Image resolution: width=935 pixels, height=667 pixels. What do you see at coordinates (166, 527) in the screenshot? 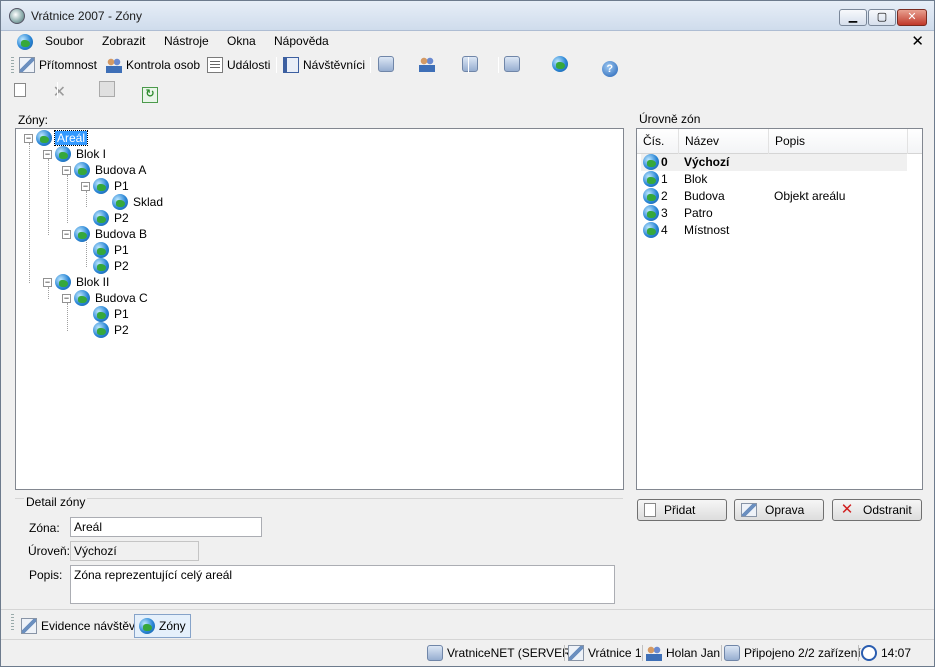
I see `zona-field: Areál` at bounding box center [166, 527].